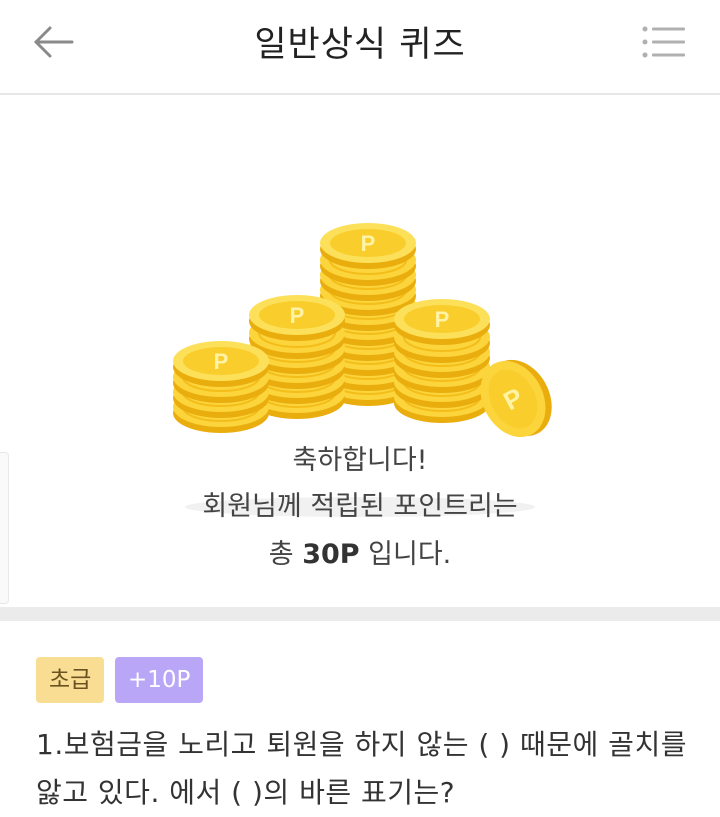 This screenshot has height=817, width=720. What do you see at coordinates (360, 614) in the screenshot?
I see `section-divider` at bounding box center [360, 614].